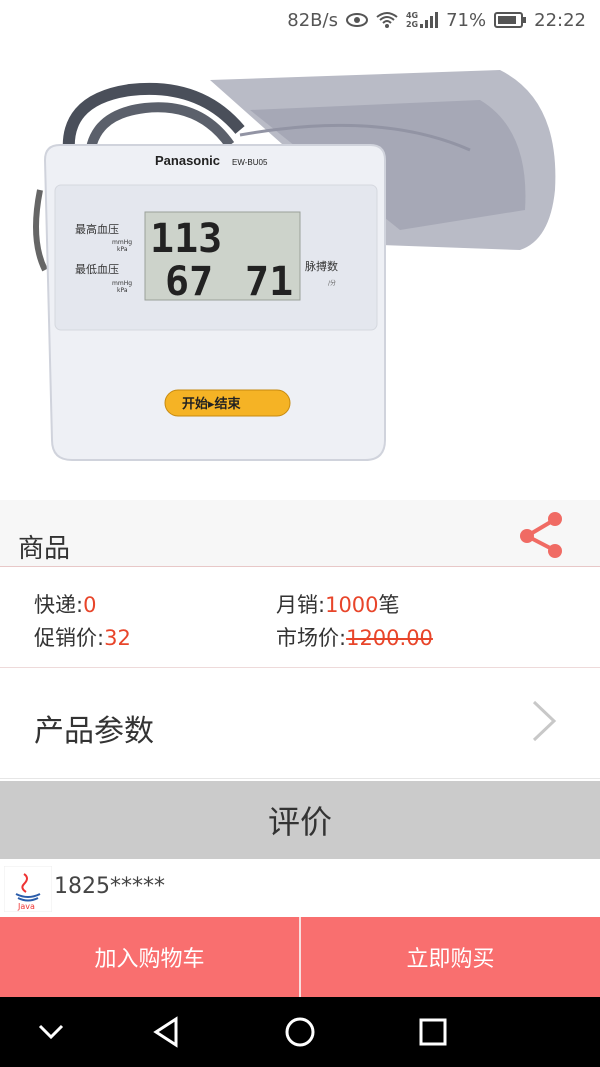 Image resolution: width=600 pixels, height=1067 pixels. What do you see at coordinates (510, 20) in the screenshot?
I see `battery-icon` at bounding box center [510, 20].